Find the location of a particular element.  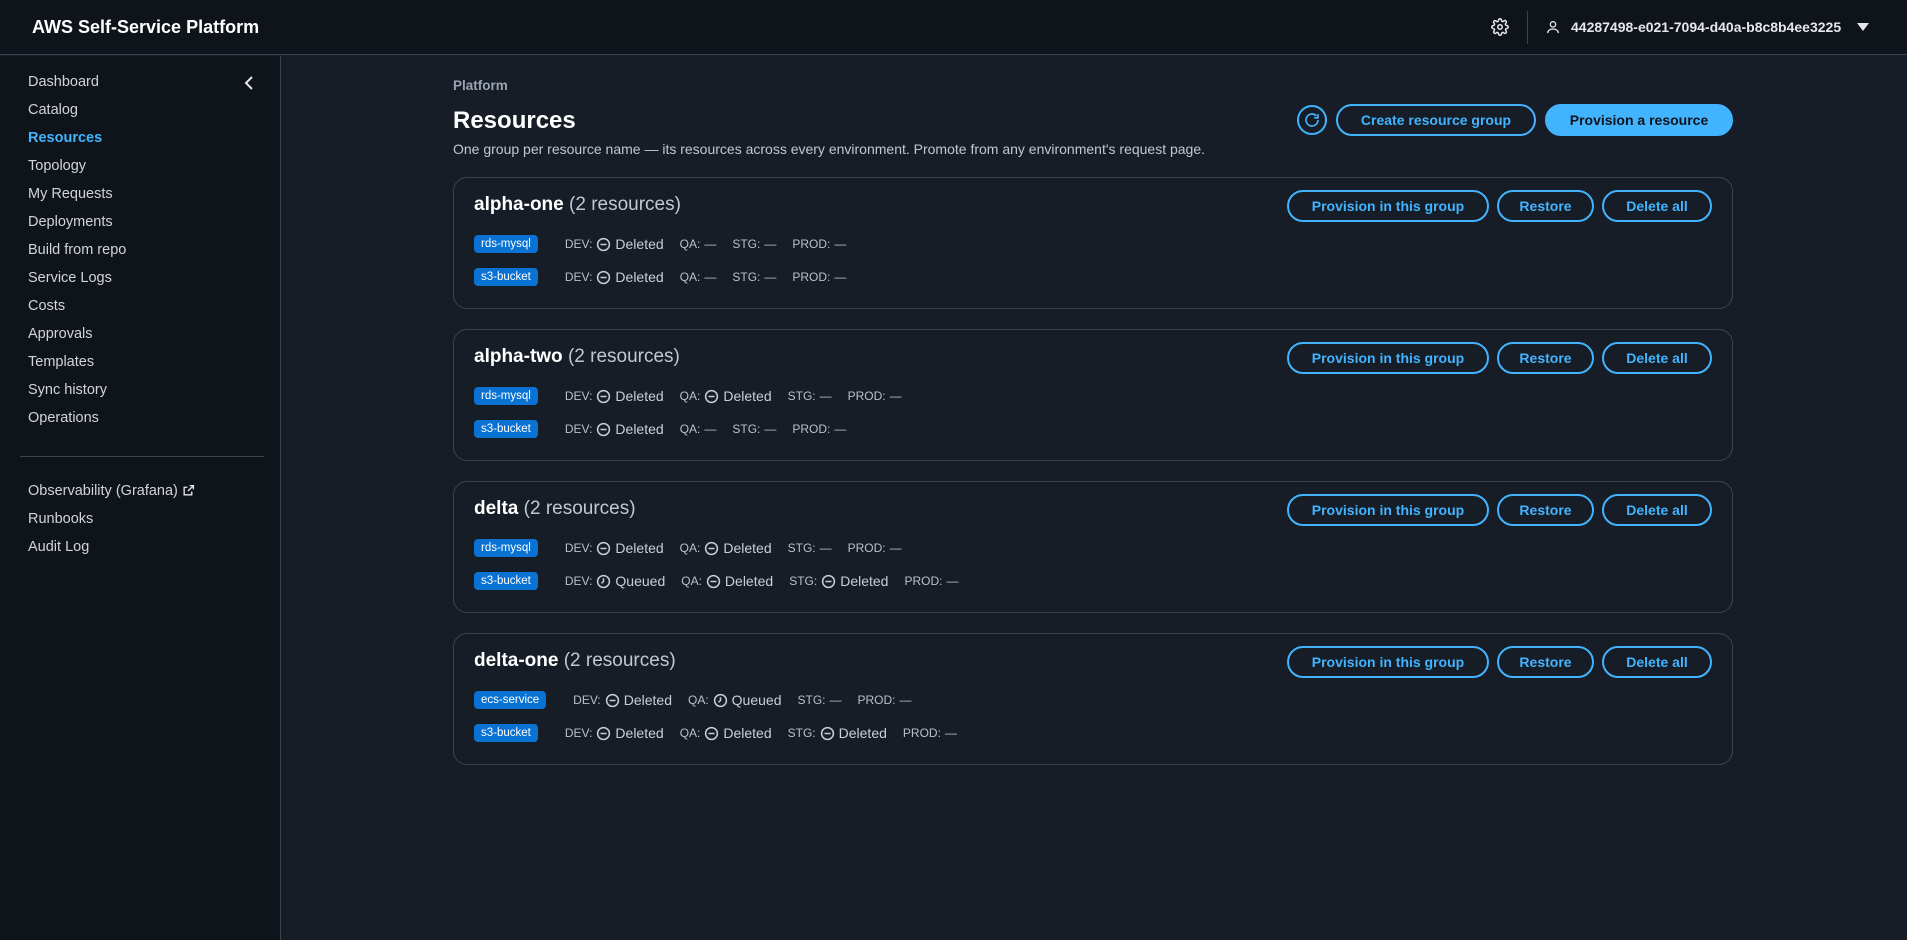

sidebar-item-operations: Operations is located at coordinates (77, 423).